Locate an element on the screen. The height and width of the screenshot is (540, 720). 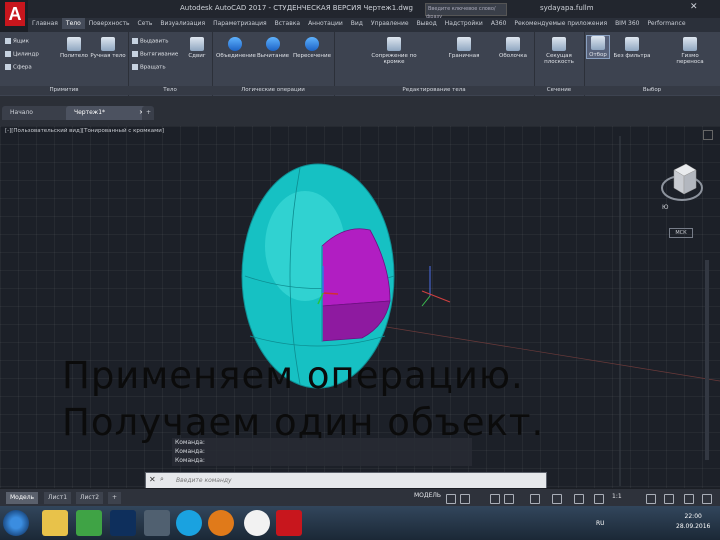
scale-label: 1:1 is located at coordinates (617, 496).